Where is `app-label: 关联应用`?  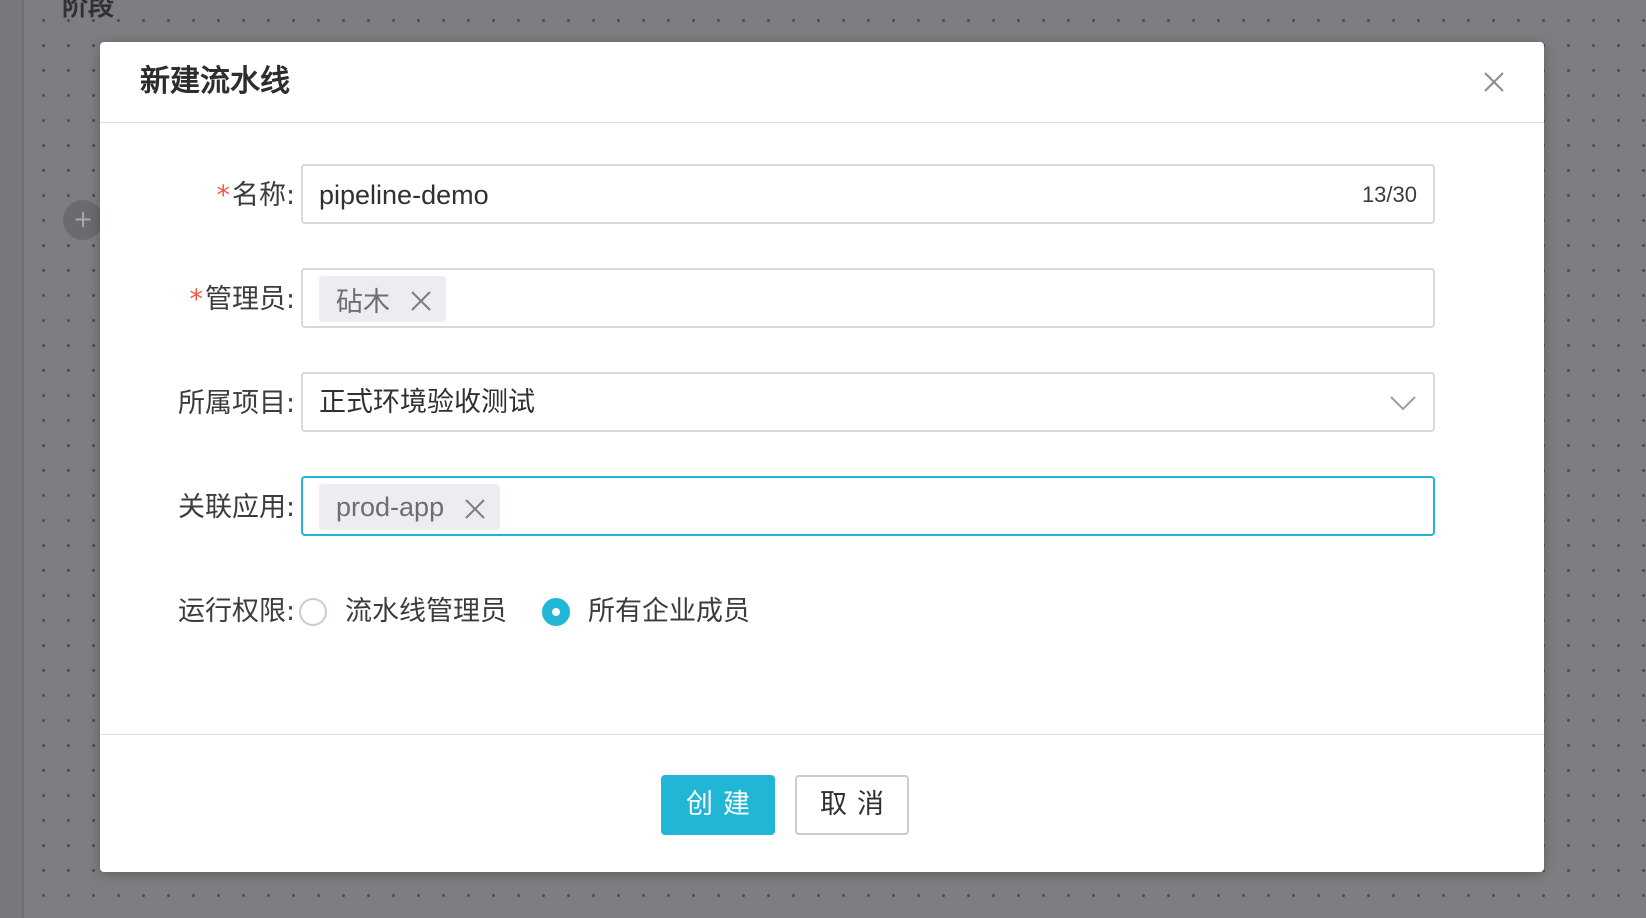
app-label: 关联应用 is located at coordinates (193, 508).